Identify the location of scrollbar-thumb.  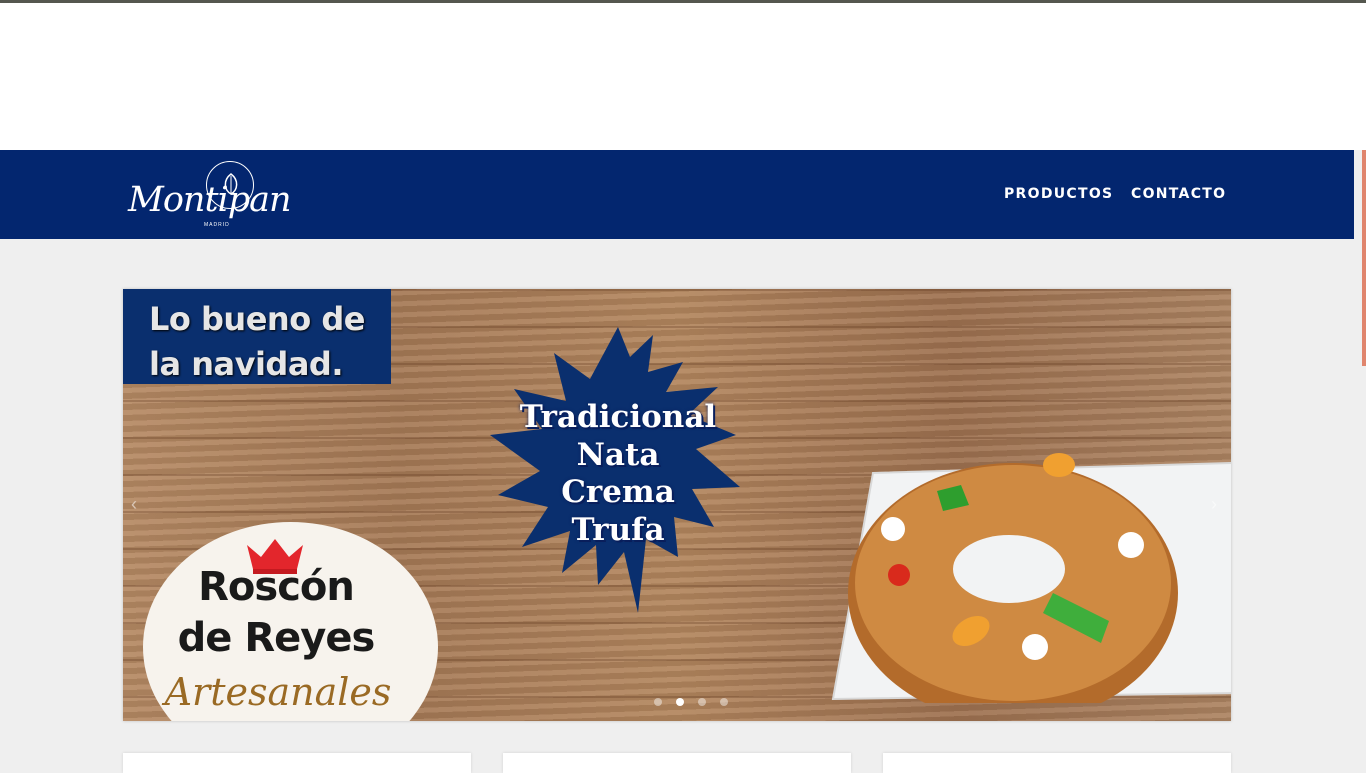
(1364, 258).